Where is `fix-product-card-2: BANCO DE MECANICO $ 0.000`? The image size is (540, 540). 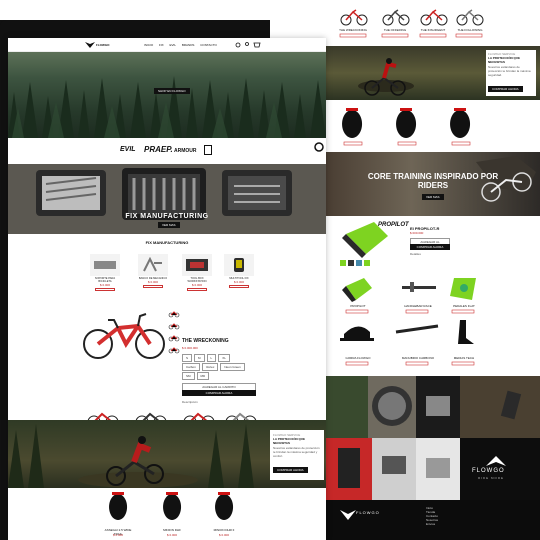 fix-product-card-2: BANCO DE MECANICO $ 0.000 is located at coordinates (153, 271).